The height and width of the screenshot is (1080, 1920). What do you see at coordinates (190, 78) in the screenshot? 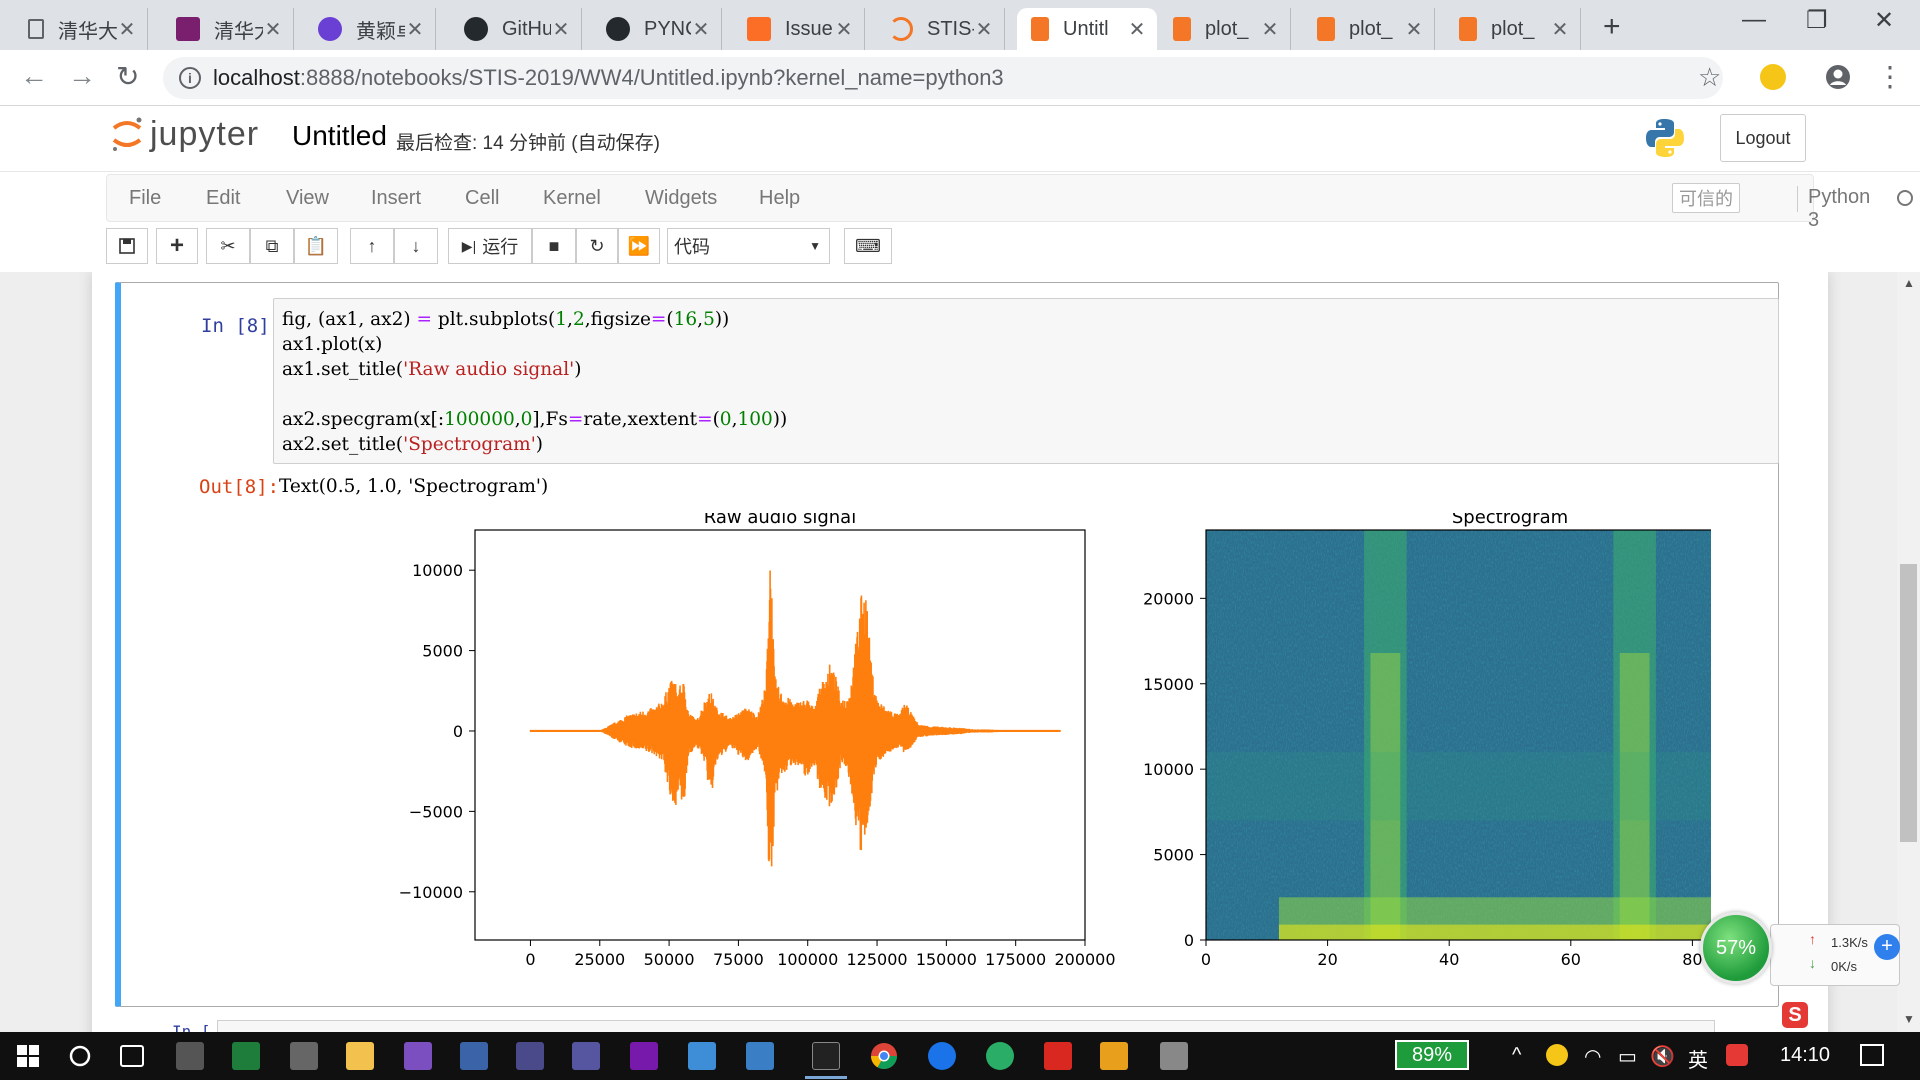
I see `site-info-icon: i` at bounding box center [190, 78].